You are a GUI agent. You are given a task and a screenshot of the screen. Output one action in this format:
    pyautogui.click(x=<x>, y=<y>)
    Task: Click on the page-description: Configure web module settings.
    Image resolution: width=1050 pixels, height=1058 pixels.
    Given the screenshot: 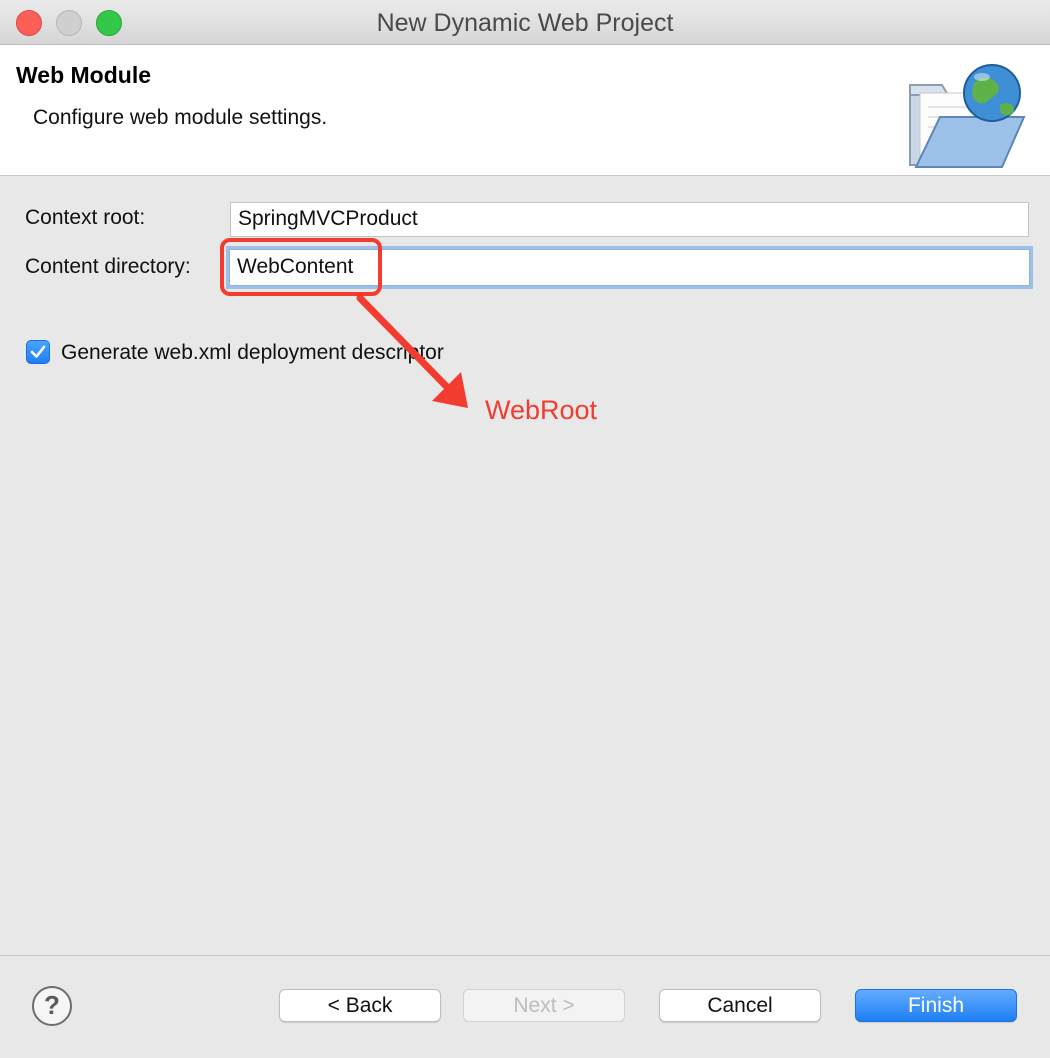 What is the action you would take?
    pyautogui.click(x=180, y=117)
    